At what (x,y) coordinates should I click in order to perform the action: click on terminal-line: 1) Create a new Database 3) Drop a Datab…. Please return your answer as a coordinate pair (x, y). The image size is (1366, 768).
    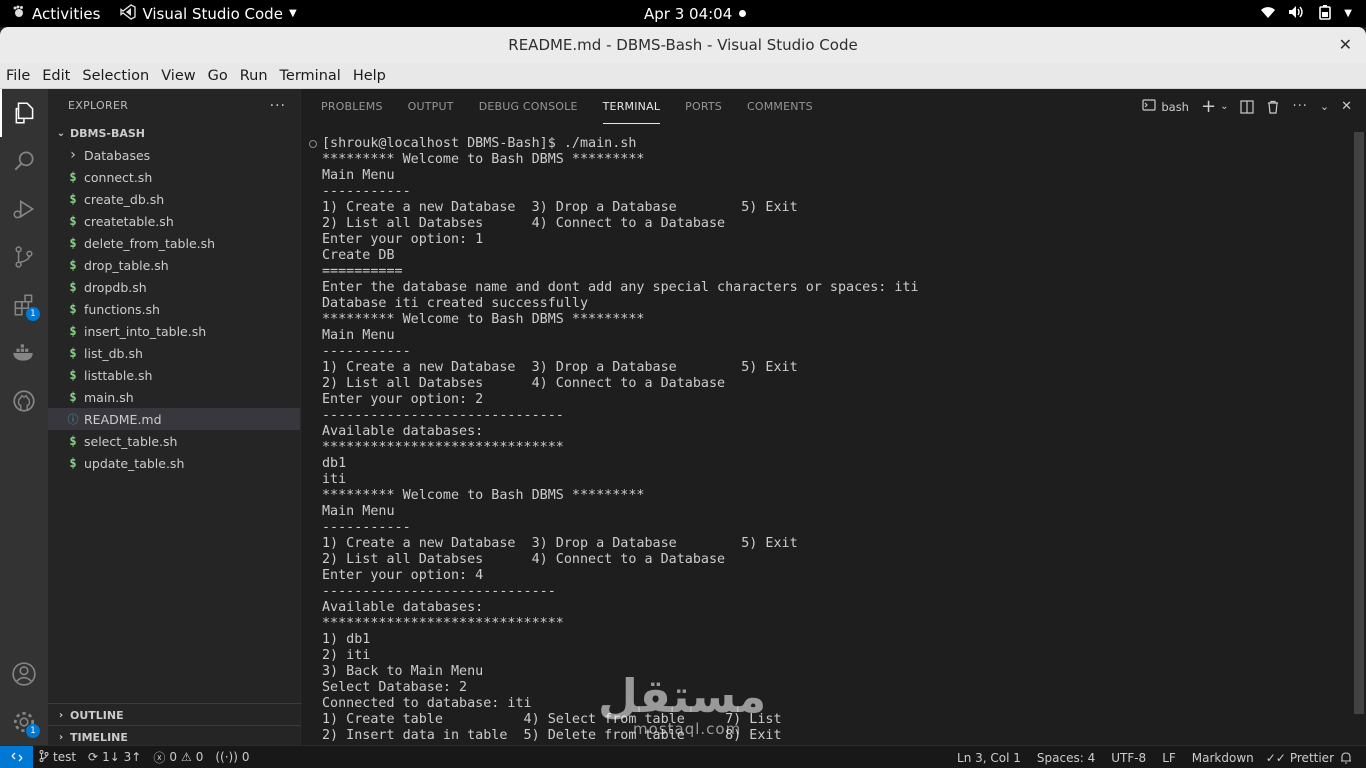
    Looking at the image, I should click on (560, 367).